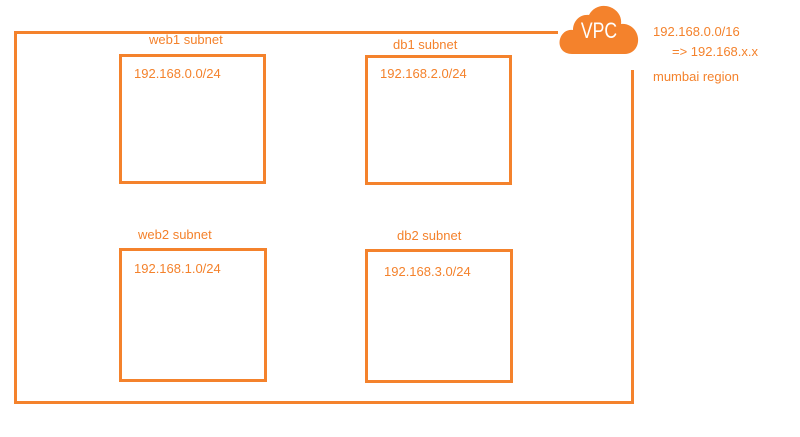 Image resolution: width=800 pixels, height=437 pixels. Describe the element at coordinates (429, 235) in the screenshot. I see `db2-subnet-title: db2 subnet` at that location.